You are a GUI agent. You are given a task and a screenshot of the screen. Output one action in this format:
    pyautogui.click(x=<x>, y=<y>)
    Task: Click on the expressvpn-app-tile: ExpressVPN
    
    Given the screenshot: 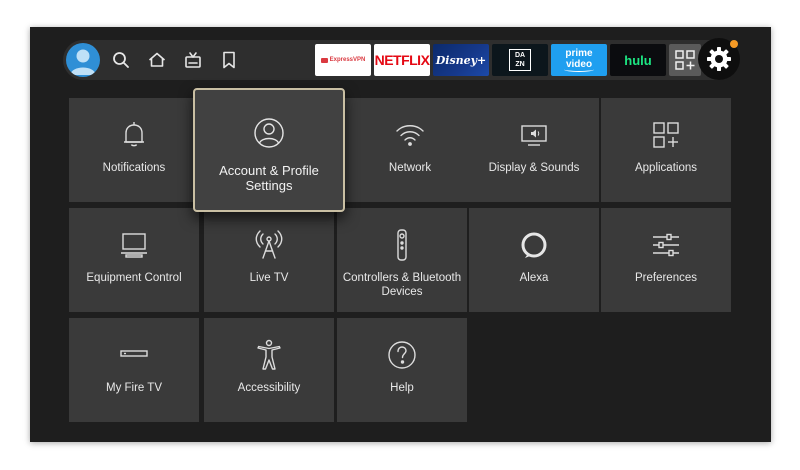 What is the action you would take?
    pyautogui.click(x=343, y=60)
    